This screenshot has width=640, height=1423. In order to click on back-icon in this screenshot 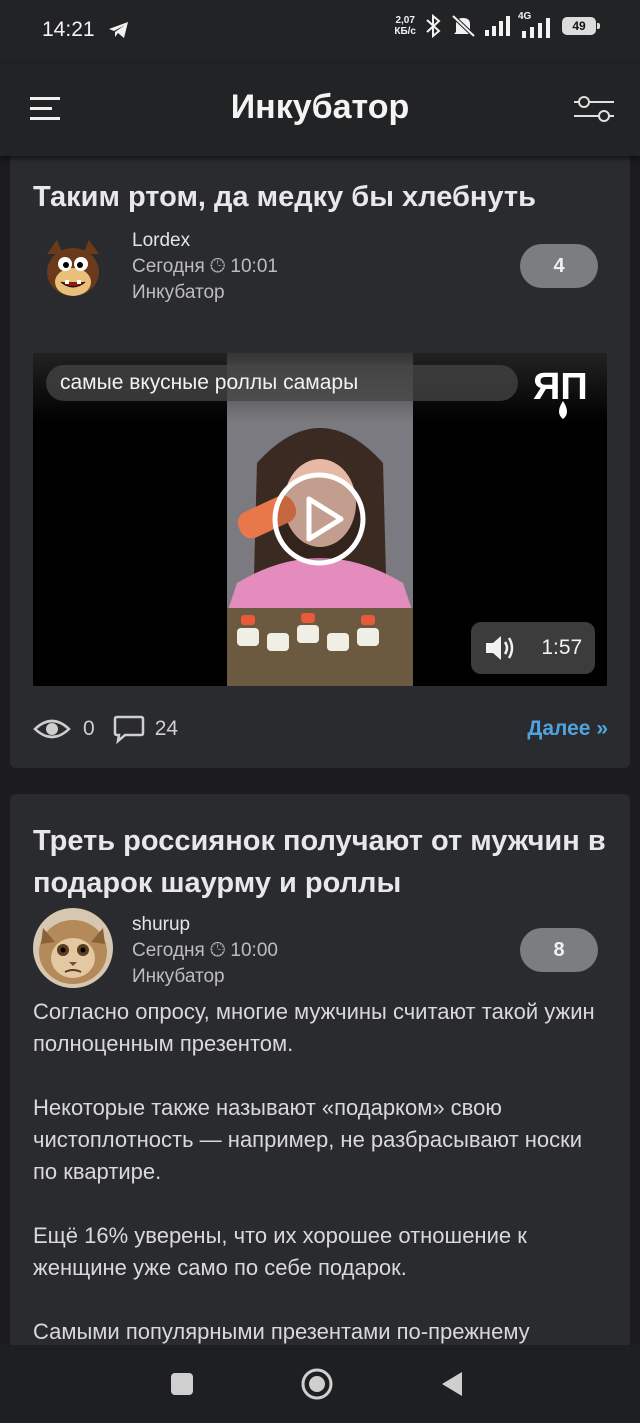, I will do `click(453, 1384)`.